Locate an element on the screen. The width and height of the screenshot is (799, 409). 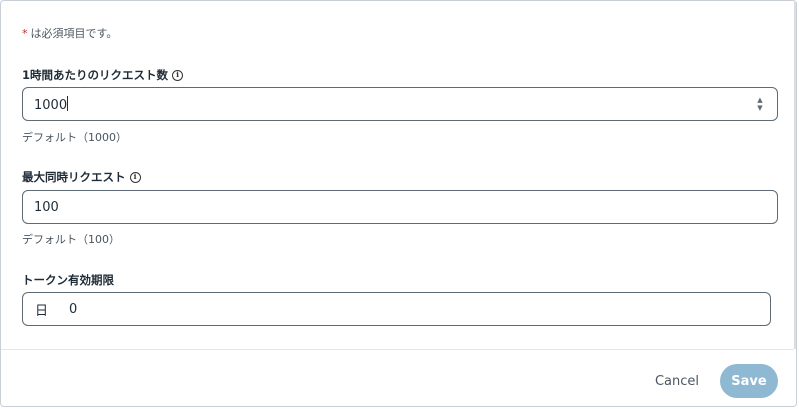
requests-per-hour-label-text: 1時間あたりのリクエスト数 is located at coordinates (95, 75).